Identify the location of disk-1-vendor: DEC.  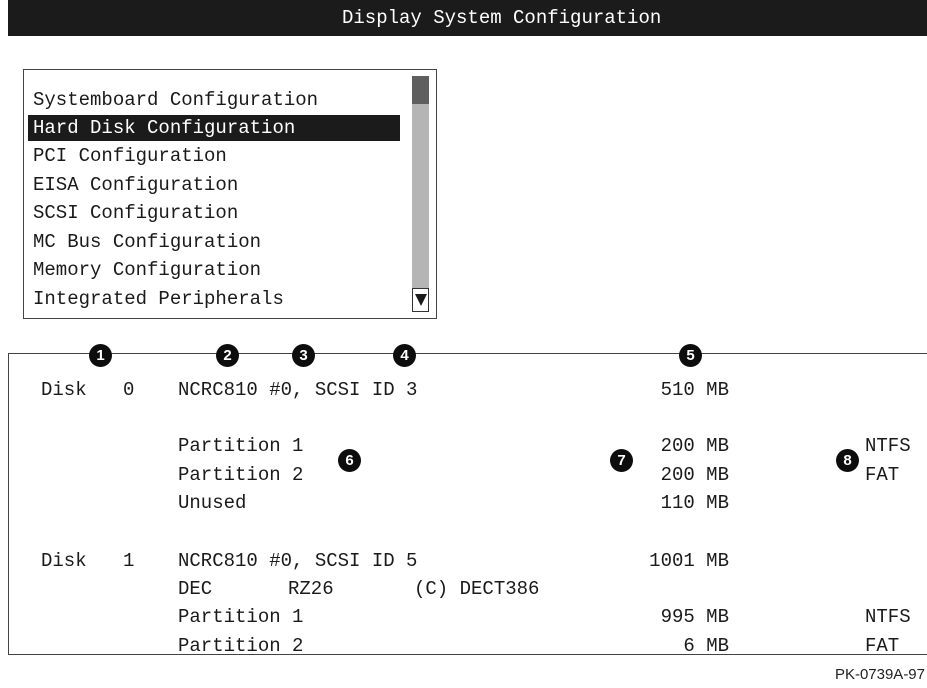
(195, 589).